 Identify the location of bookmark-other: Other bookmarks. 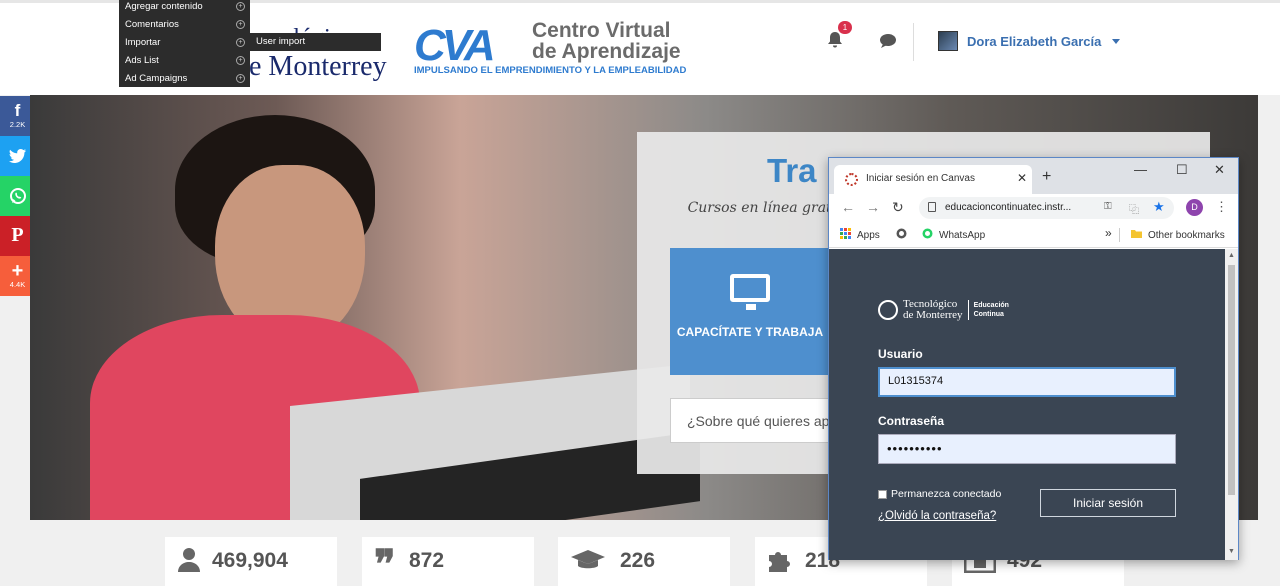
(1178, 234).